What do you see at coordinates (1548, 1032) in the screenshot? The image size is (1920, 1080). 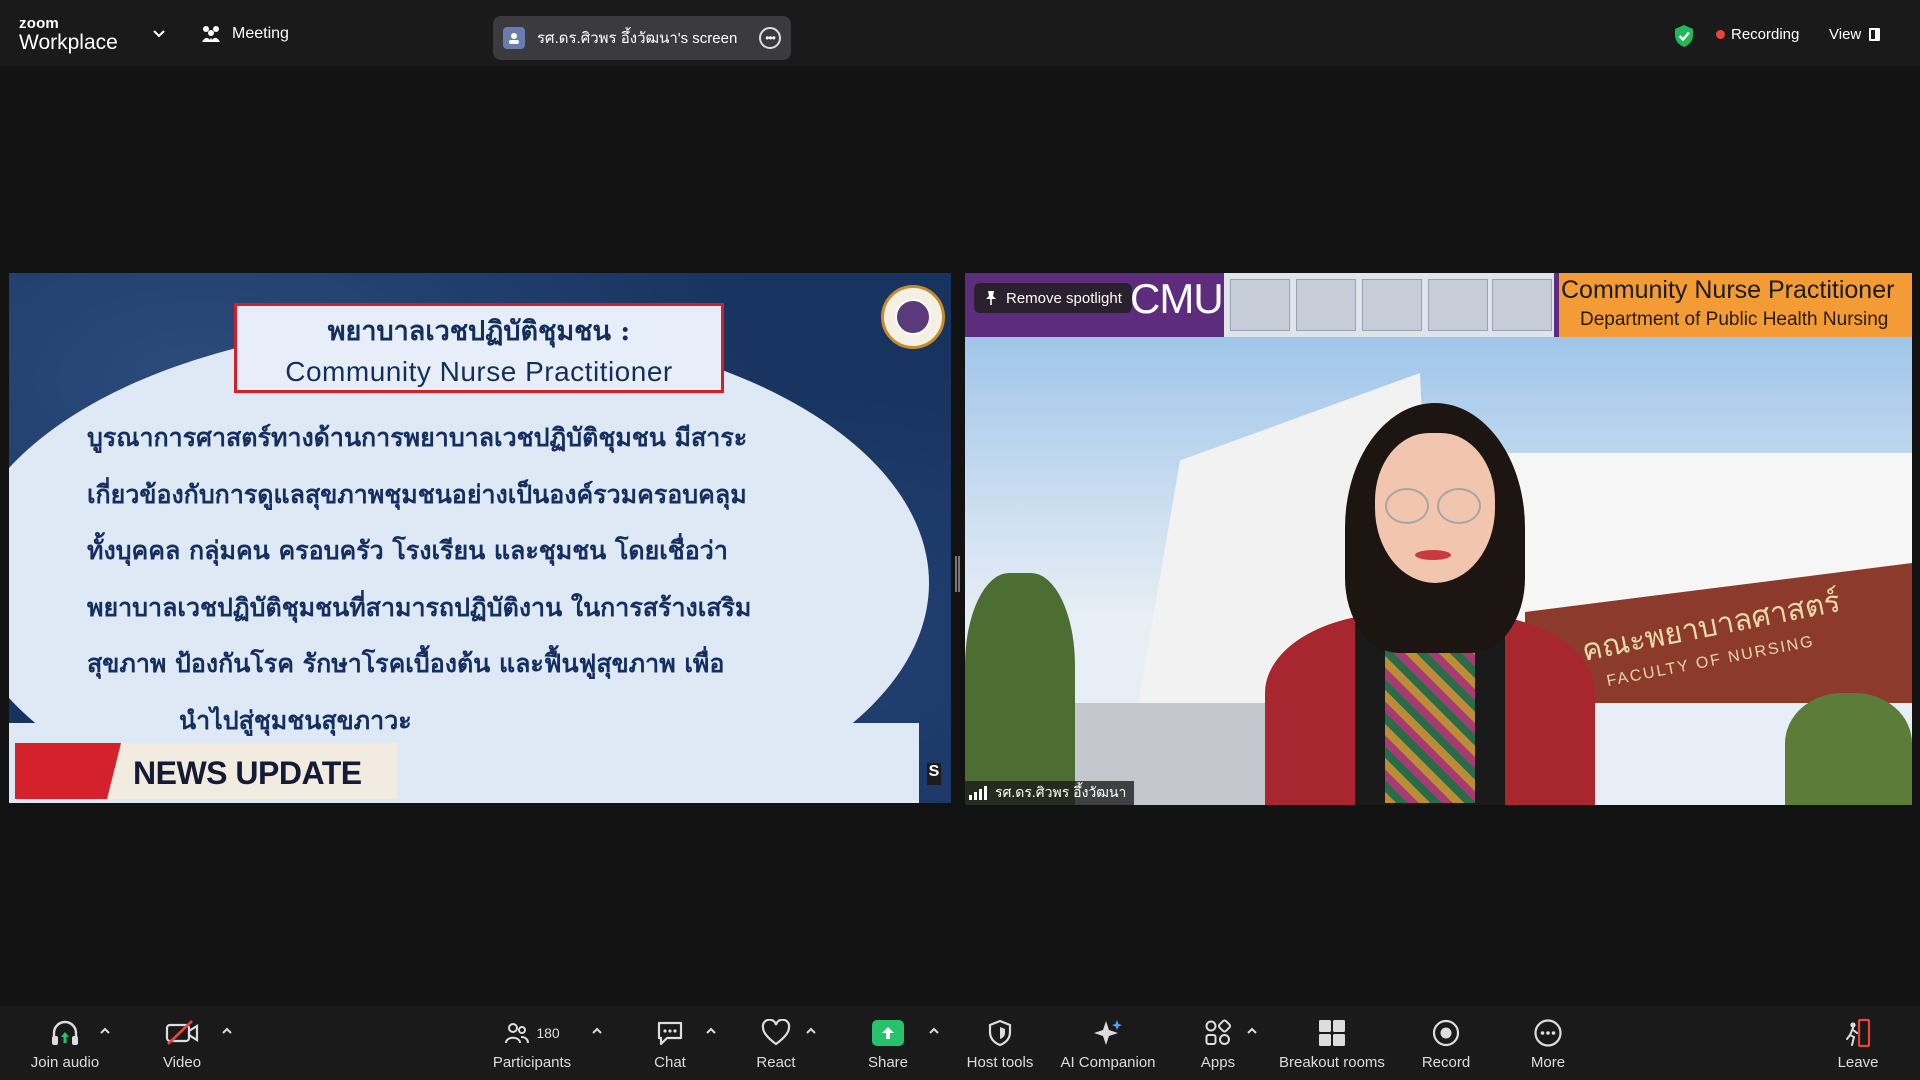 I see `more-icon` at bounding box center [1548, 1032].